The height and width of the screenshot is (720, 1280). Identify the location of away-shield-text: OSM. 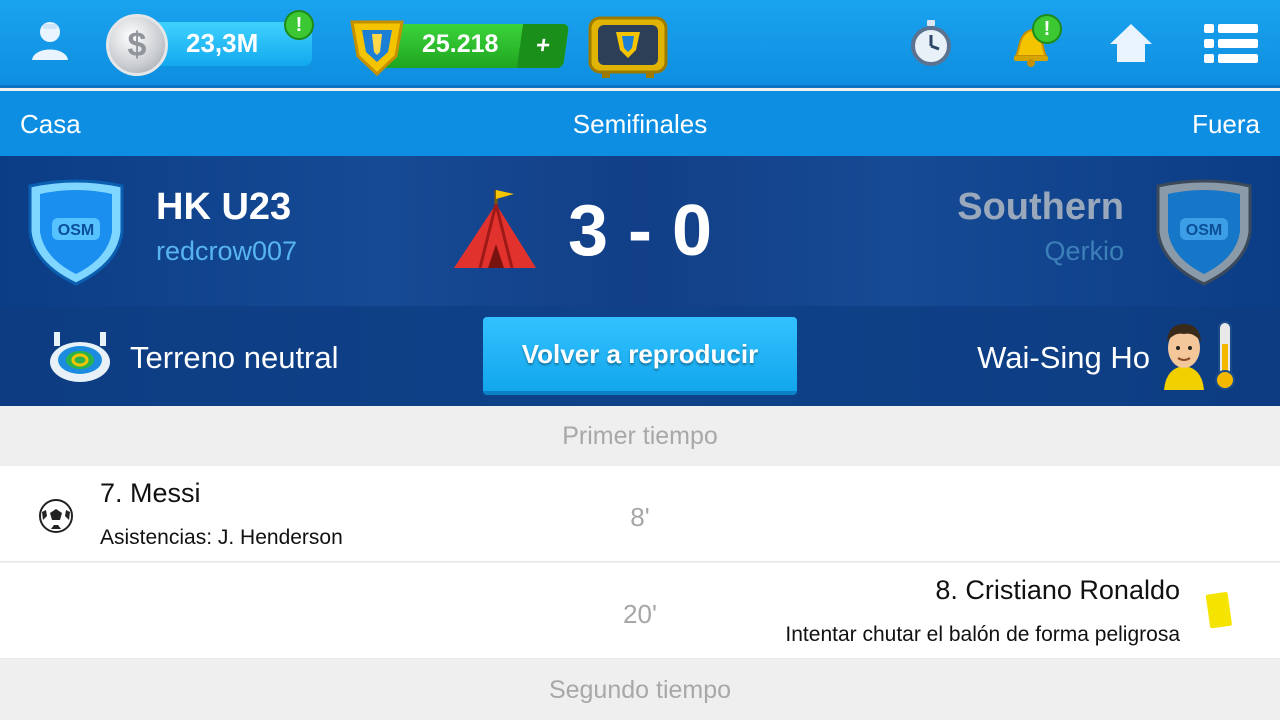
(1204, 230).